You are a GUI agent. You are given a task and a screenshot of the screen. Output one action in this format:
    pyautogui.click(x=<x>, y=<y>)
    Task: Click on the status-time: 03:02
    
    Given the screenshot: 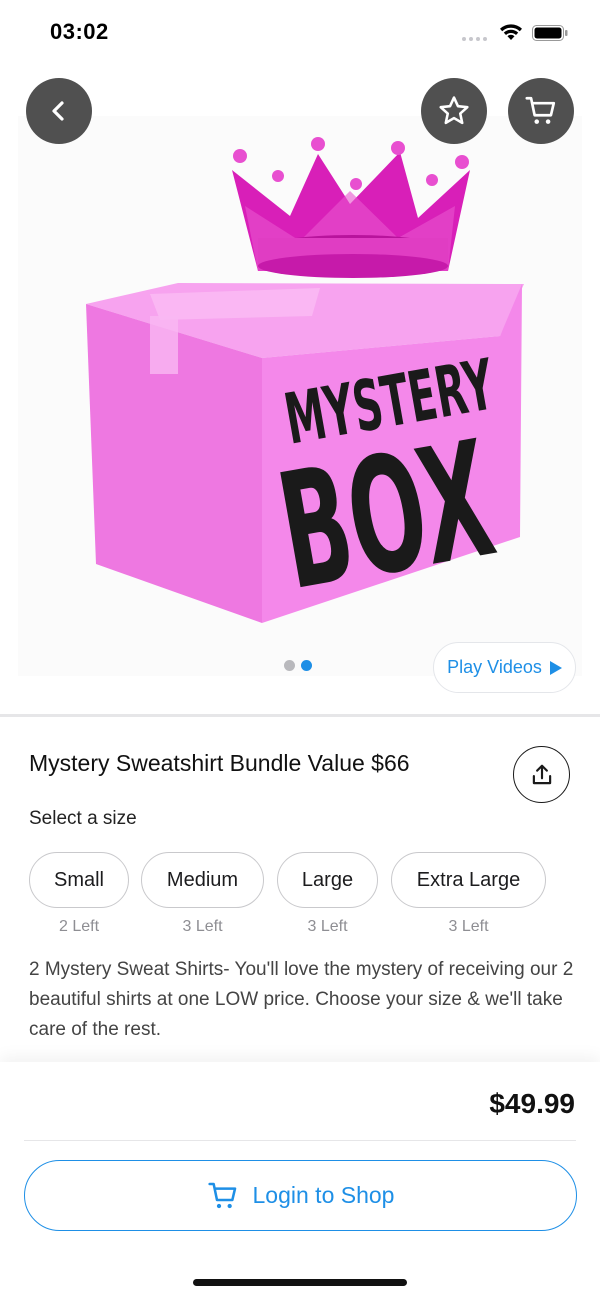 What is the action you would take?
    pyautogui.click(x=79, y=31)
    